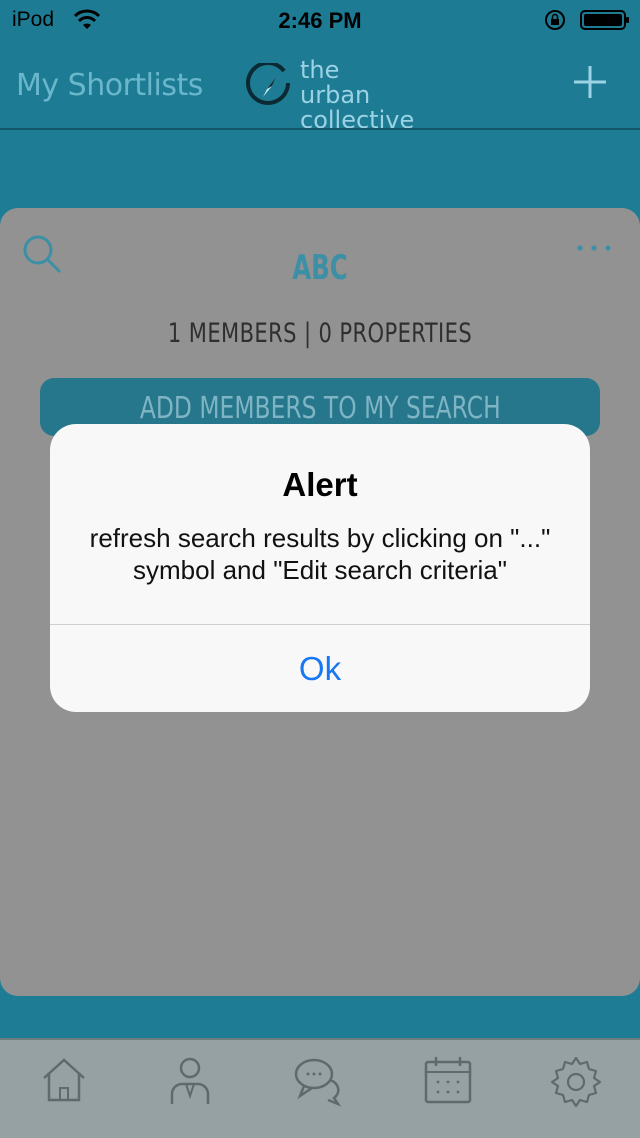  I want to click on app-logo: the urban collective, so click(330, 95).